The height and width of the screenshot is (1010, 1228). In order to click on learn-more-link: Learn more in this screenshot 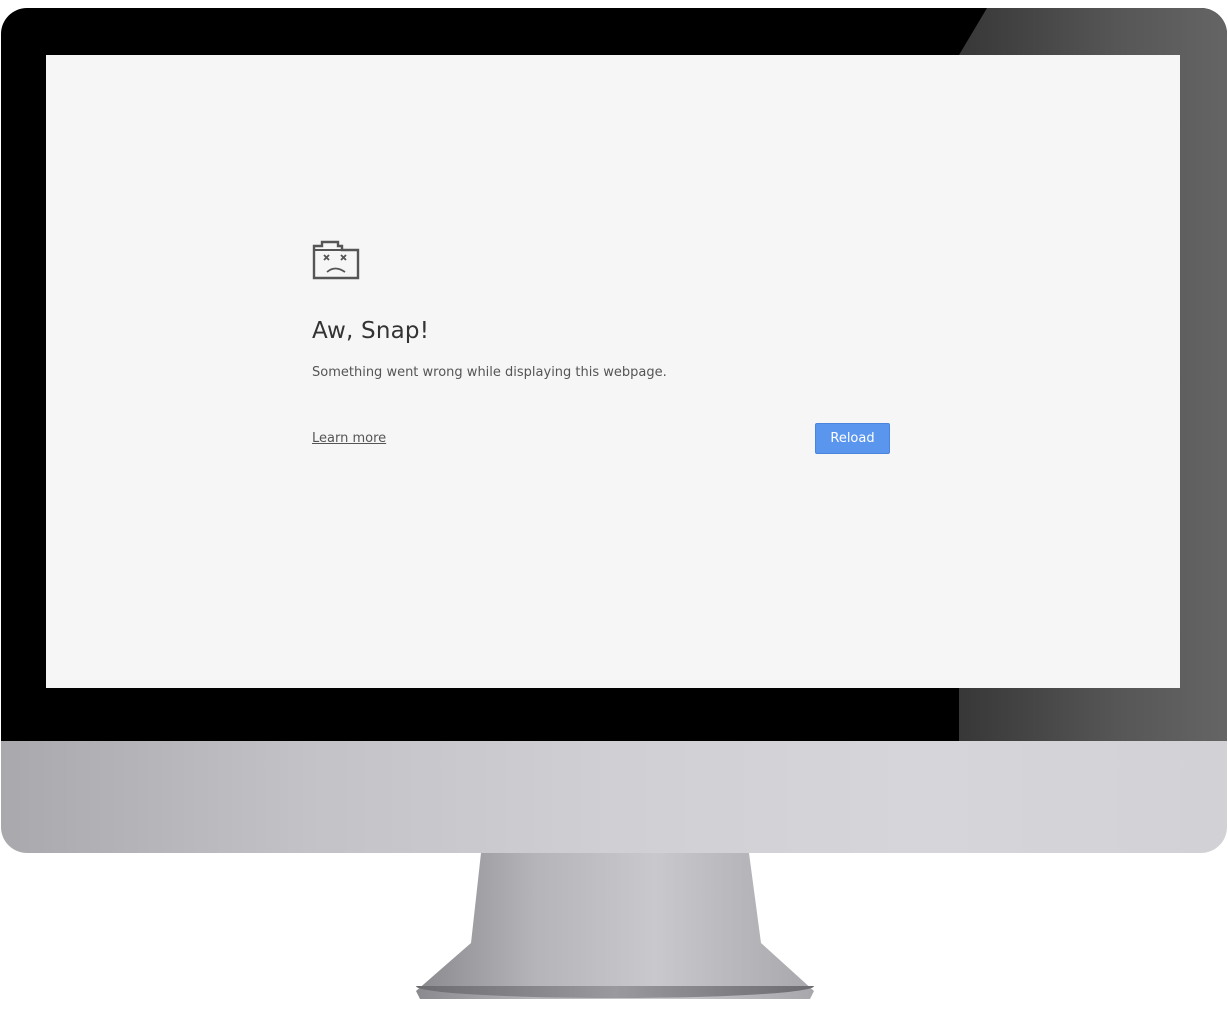, I will do `click(349, 438)`.